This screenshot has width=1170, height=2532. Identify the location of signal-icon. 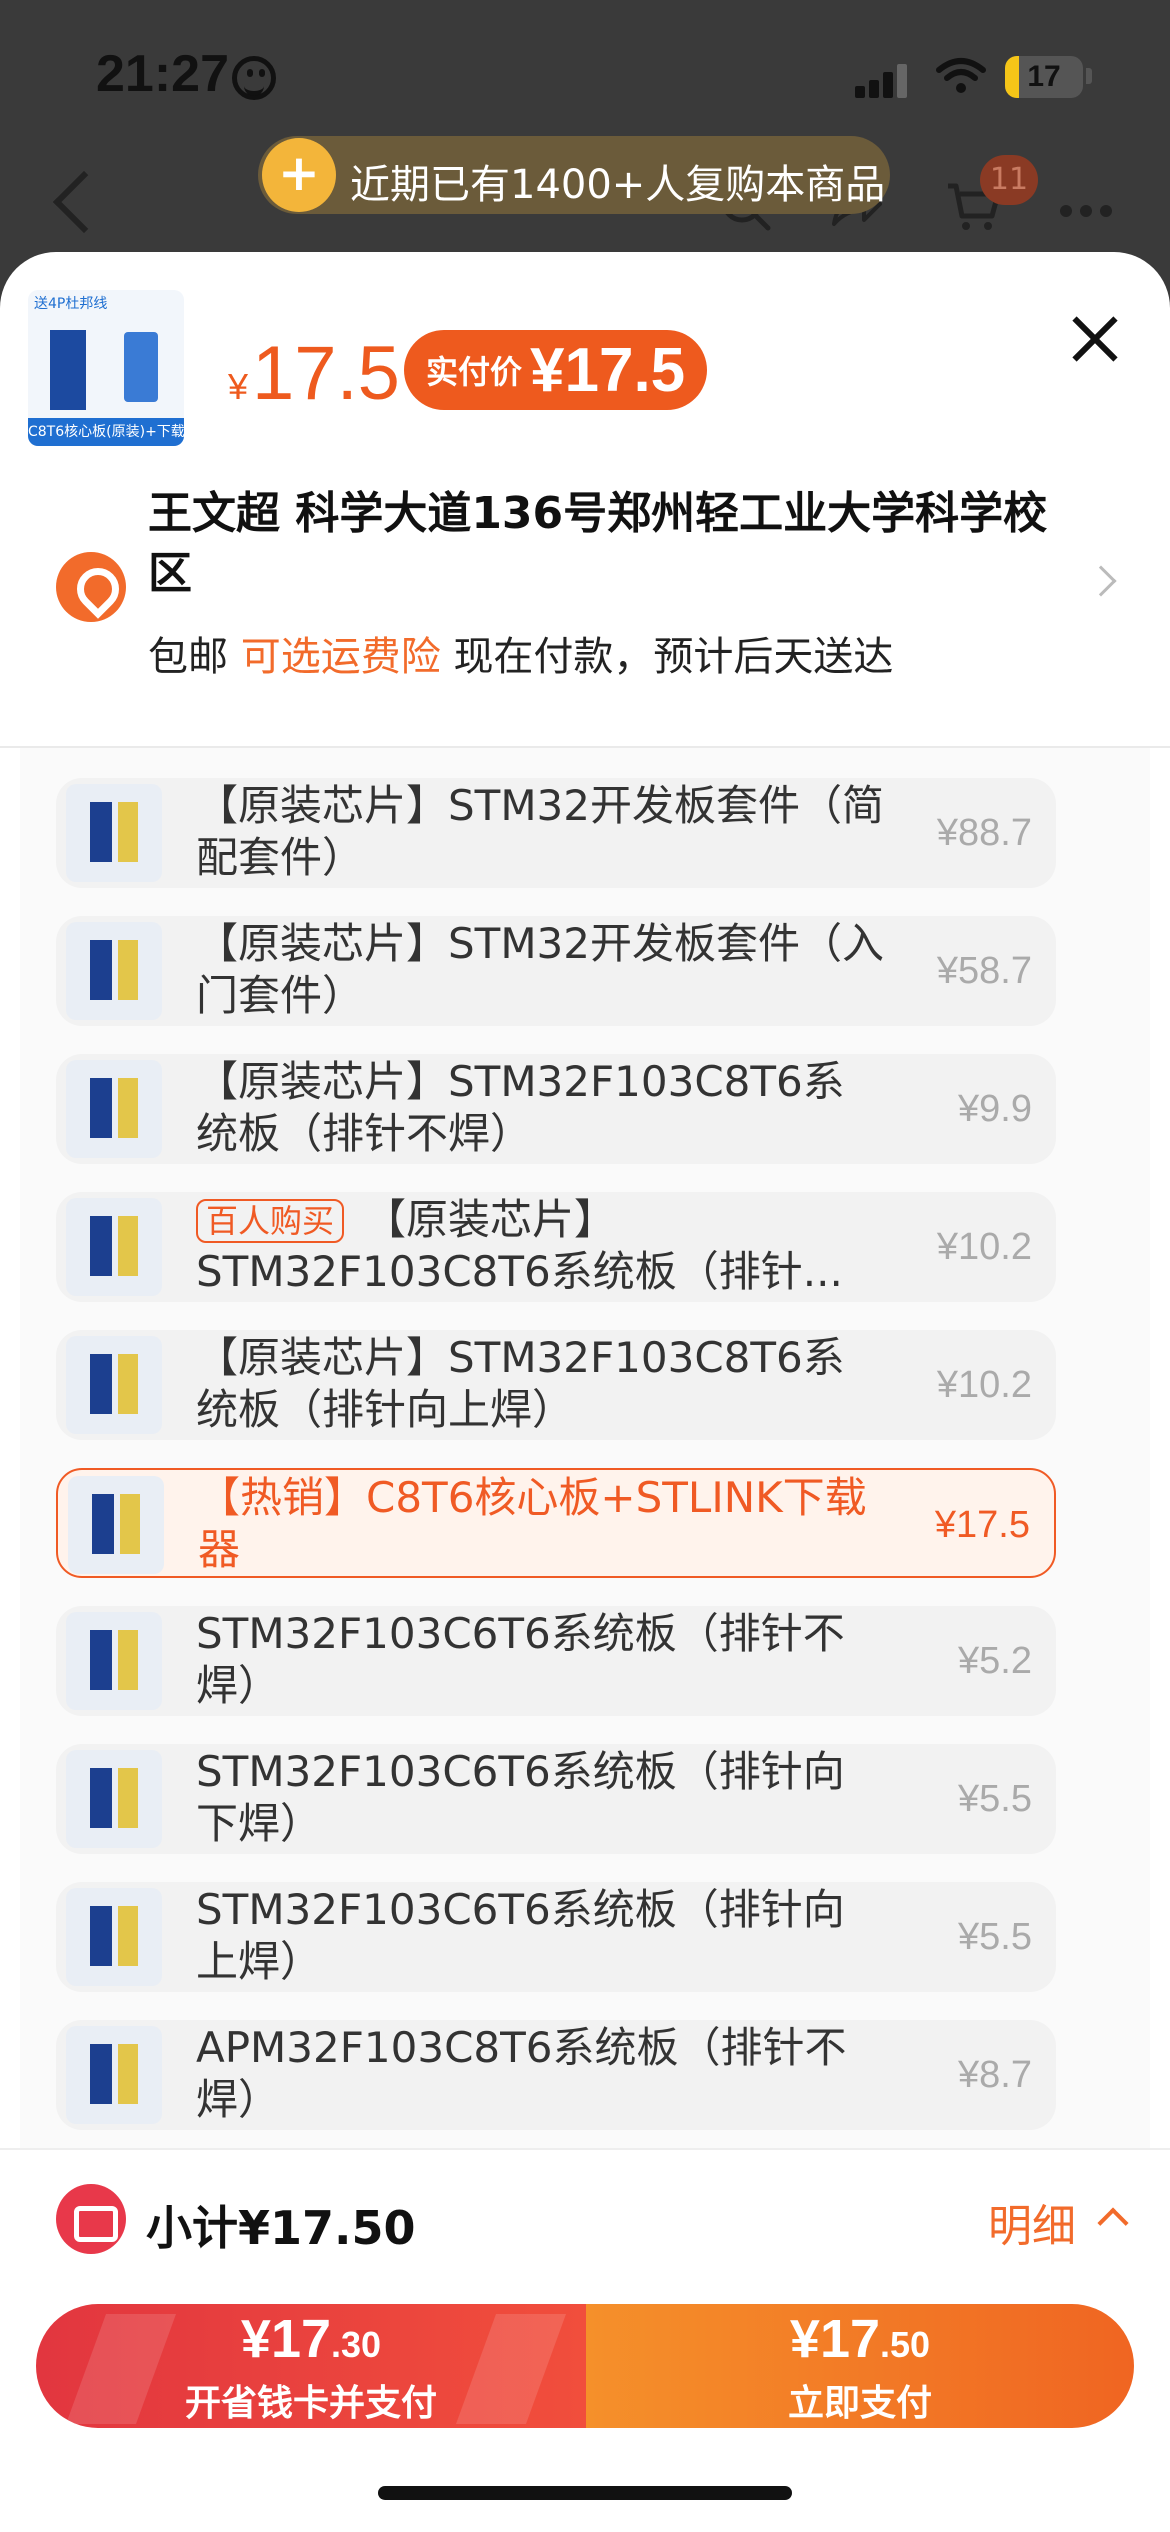
(883, 80).